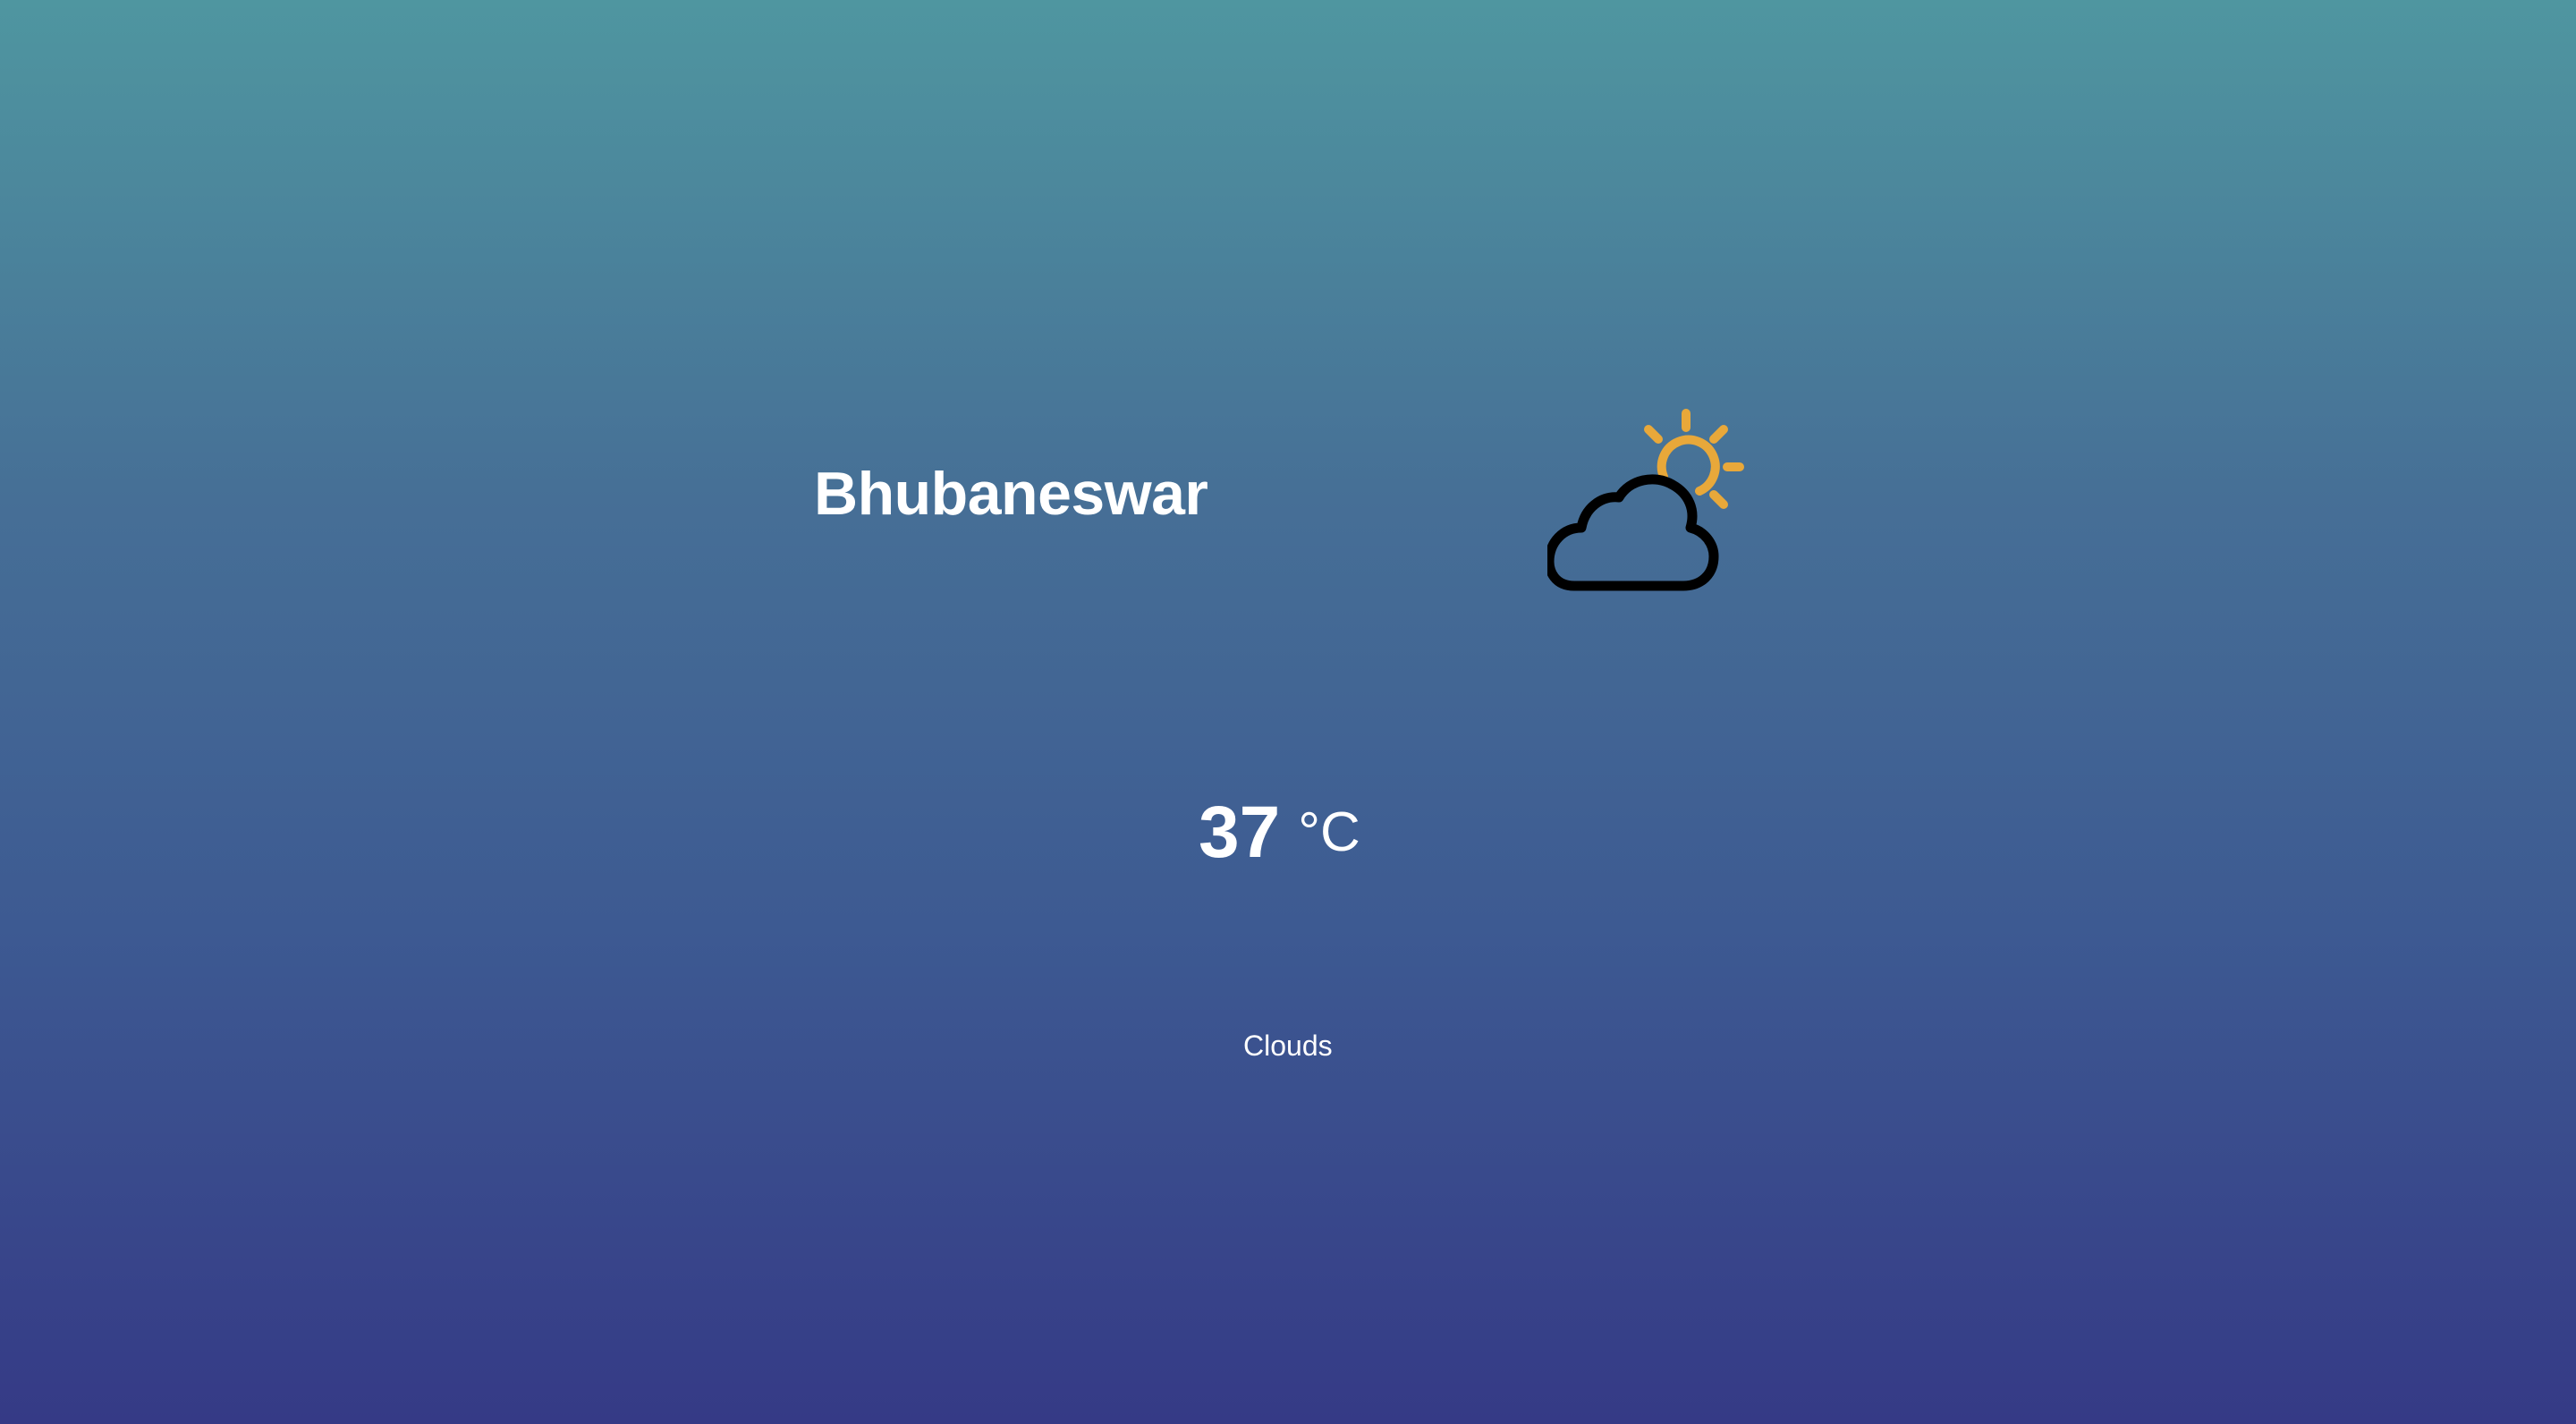 Image resolution: width=2576 pixels, height=1424 pixels. What do you see at coordinates (1011, 494) in the screenshot?
I see `city-name: Bhubaneswar` at bounding box center [1011, 494].